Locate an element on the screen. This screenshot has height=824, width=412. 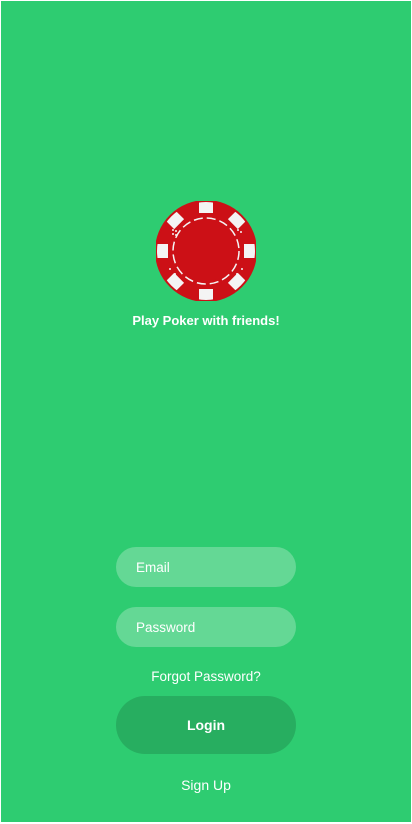
tagline: Play Poker with friends! is located at coordinates (206, 320).